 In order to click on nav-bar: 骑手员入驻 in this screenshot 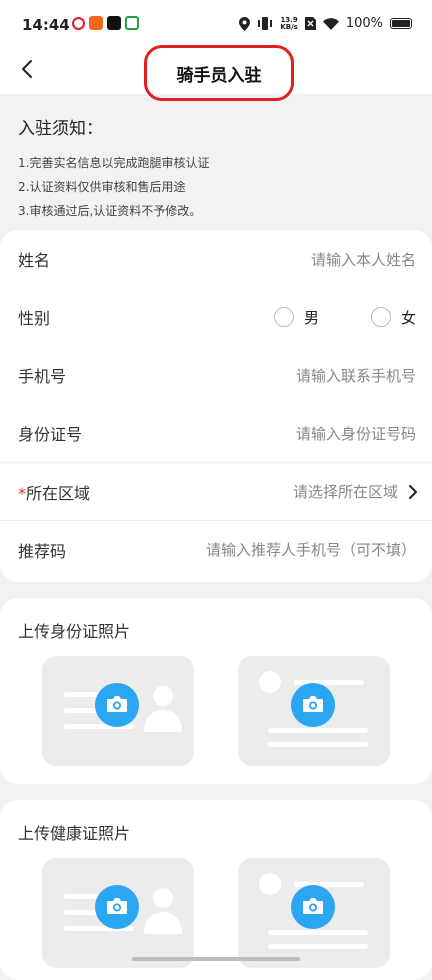, I will do `click(216, 73)`.